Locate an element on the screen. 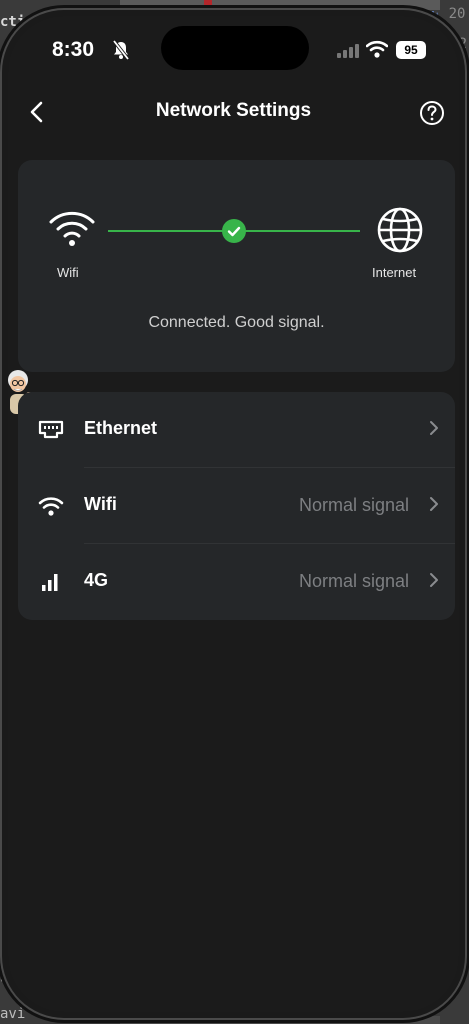 The height and width of the screenshot is (1024, 469). internet-label: Internet is located at coordinates (394, 272).